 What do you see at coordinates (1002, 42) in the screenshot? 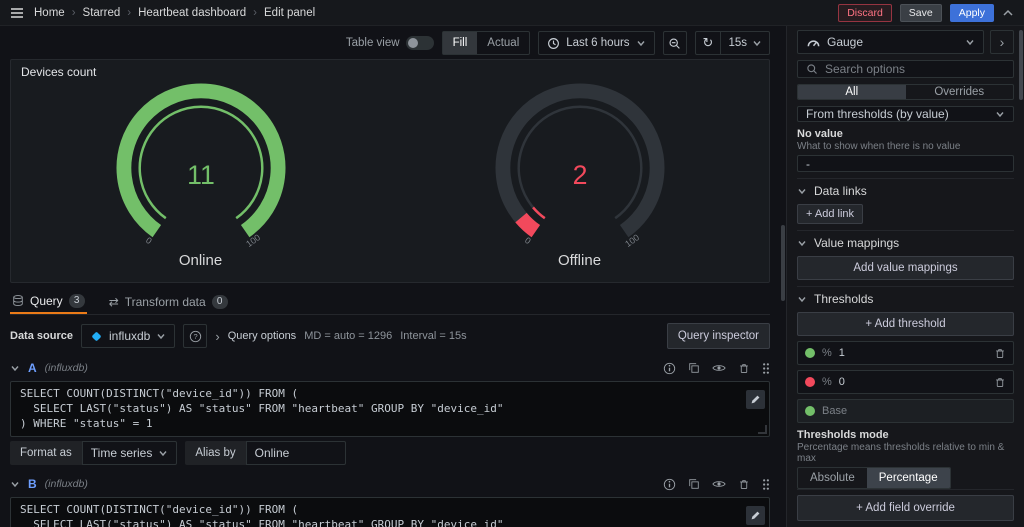
I see `collapse-pane-button: ›` at bounding box center [1002, 42].